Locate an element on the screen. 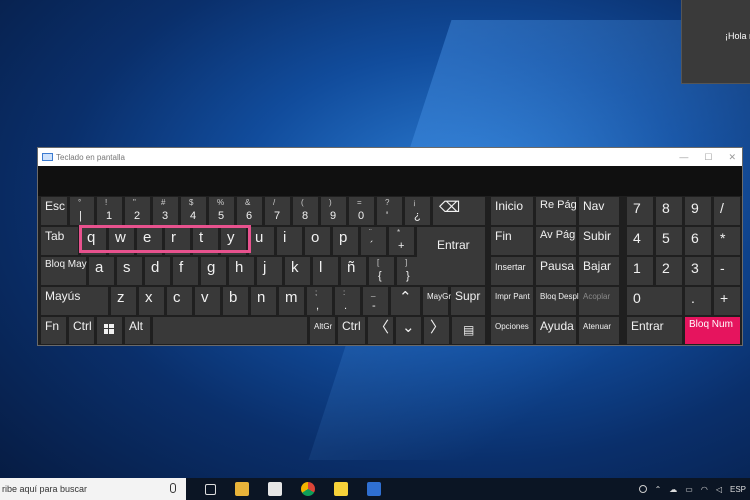 This screenshot has width=750, height=500. key-w: w is located at coordinates (121, 241).